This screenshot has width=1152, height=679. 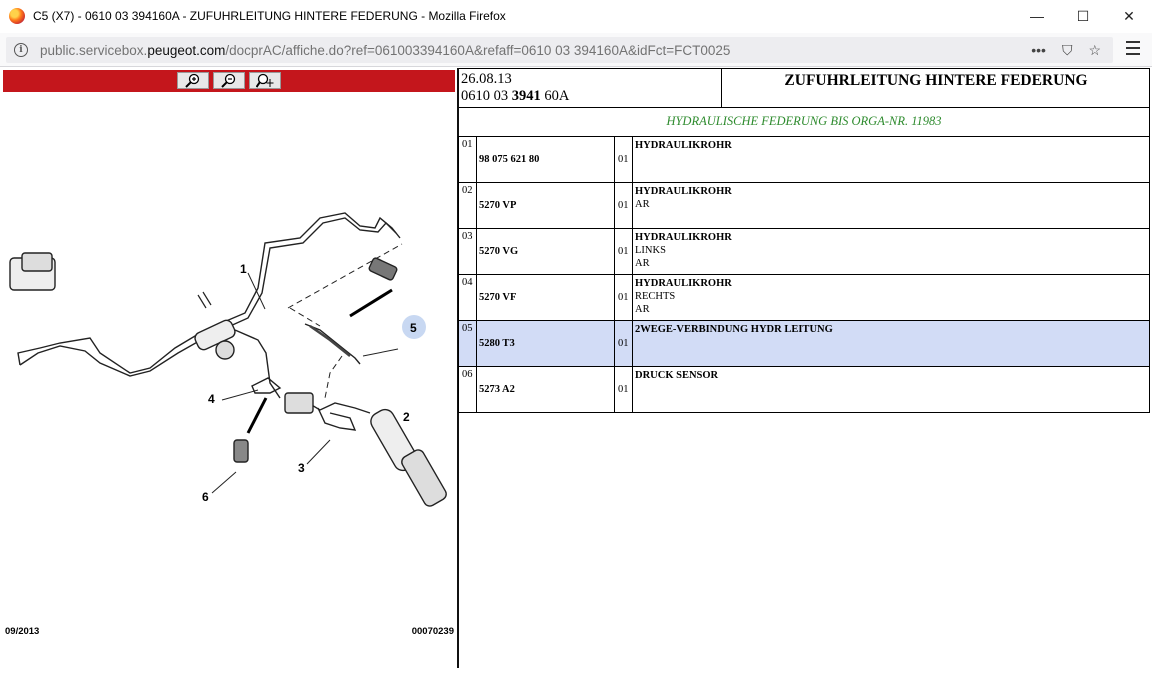 I want to click on zoom-move-icon, so click(x=265, y=80).